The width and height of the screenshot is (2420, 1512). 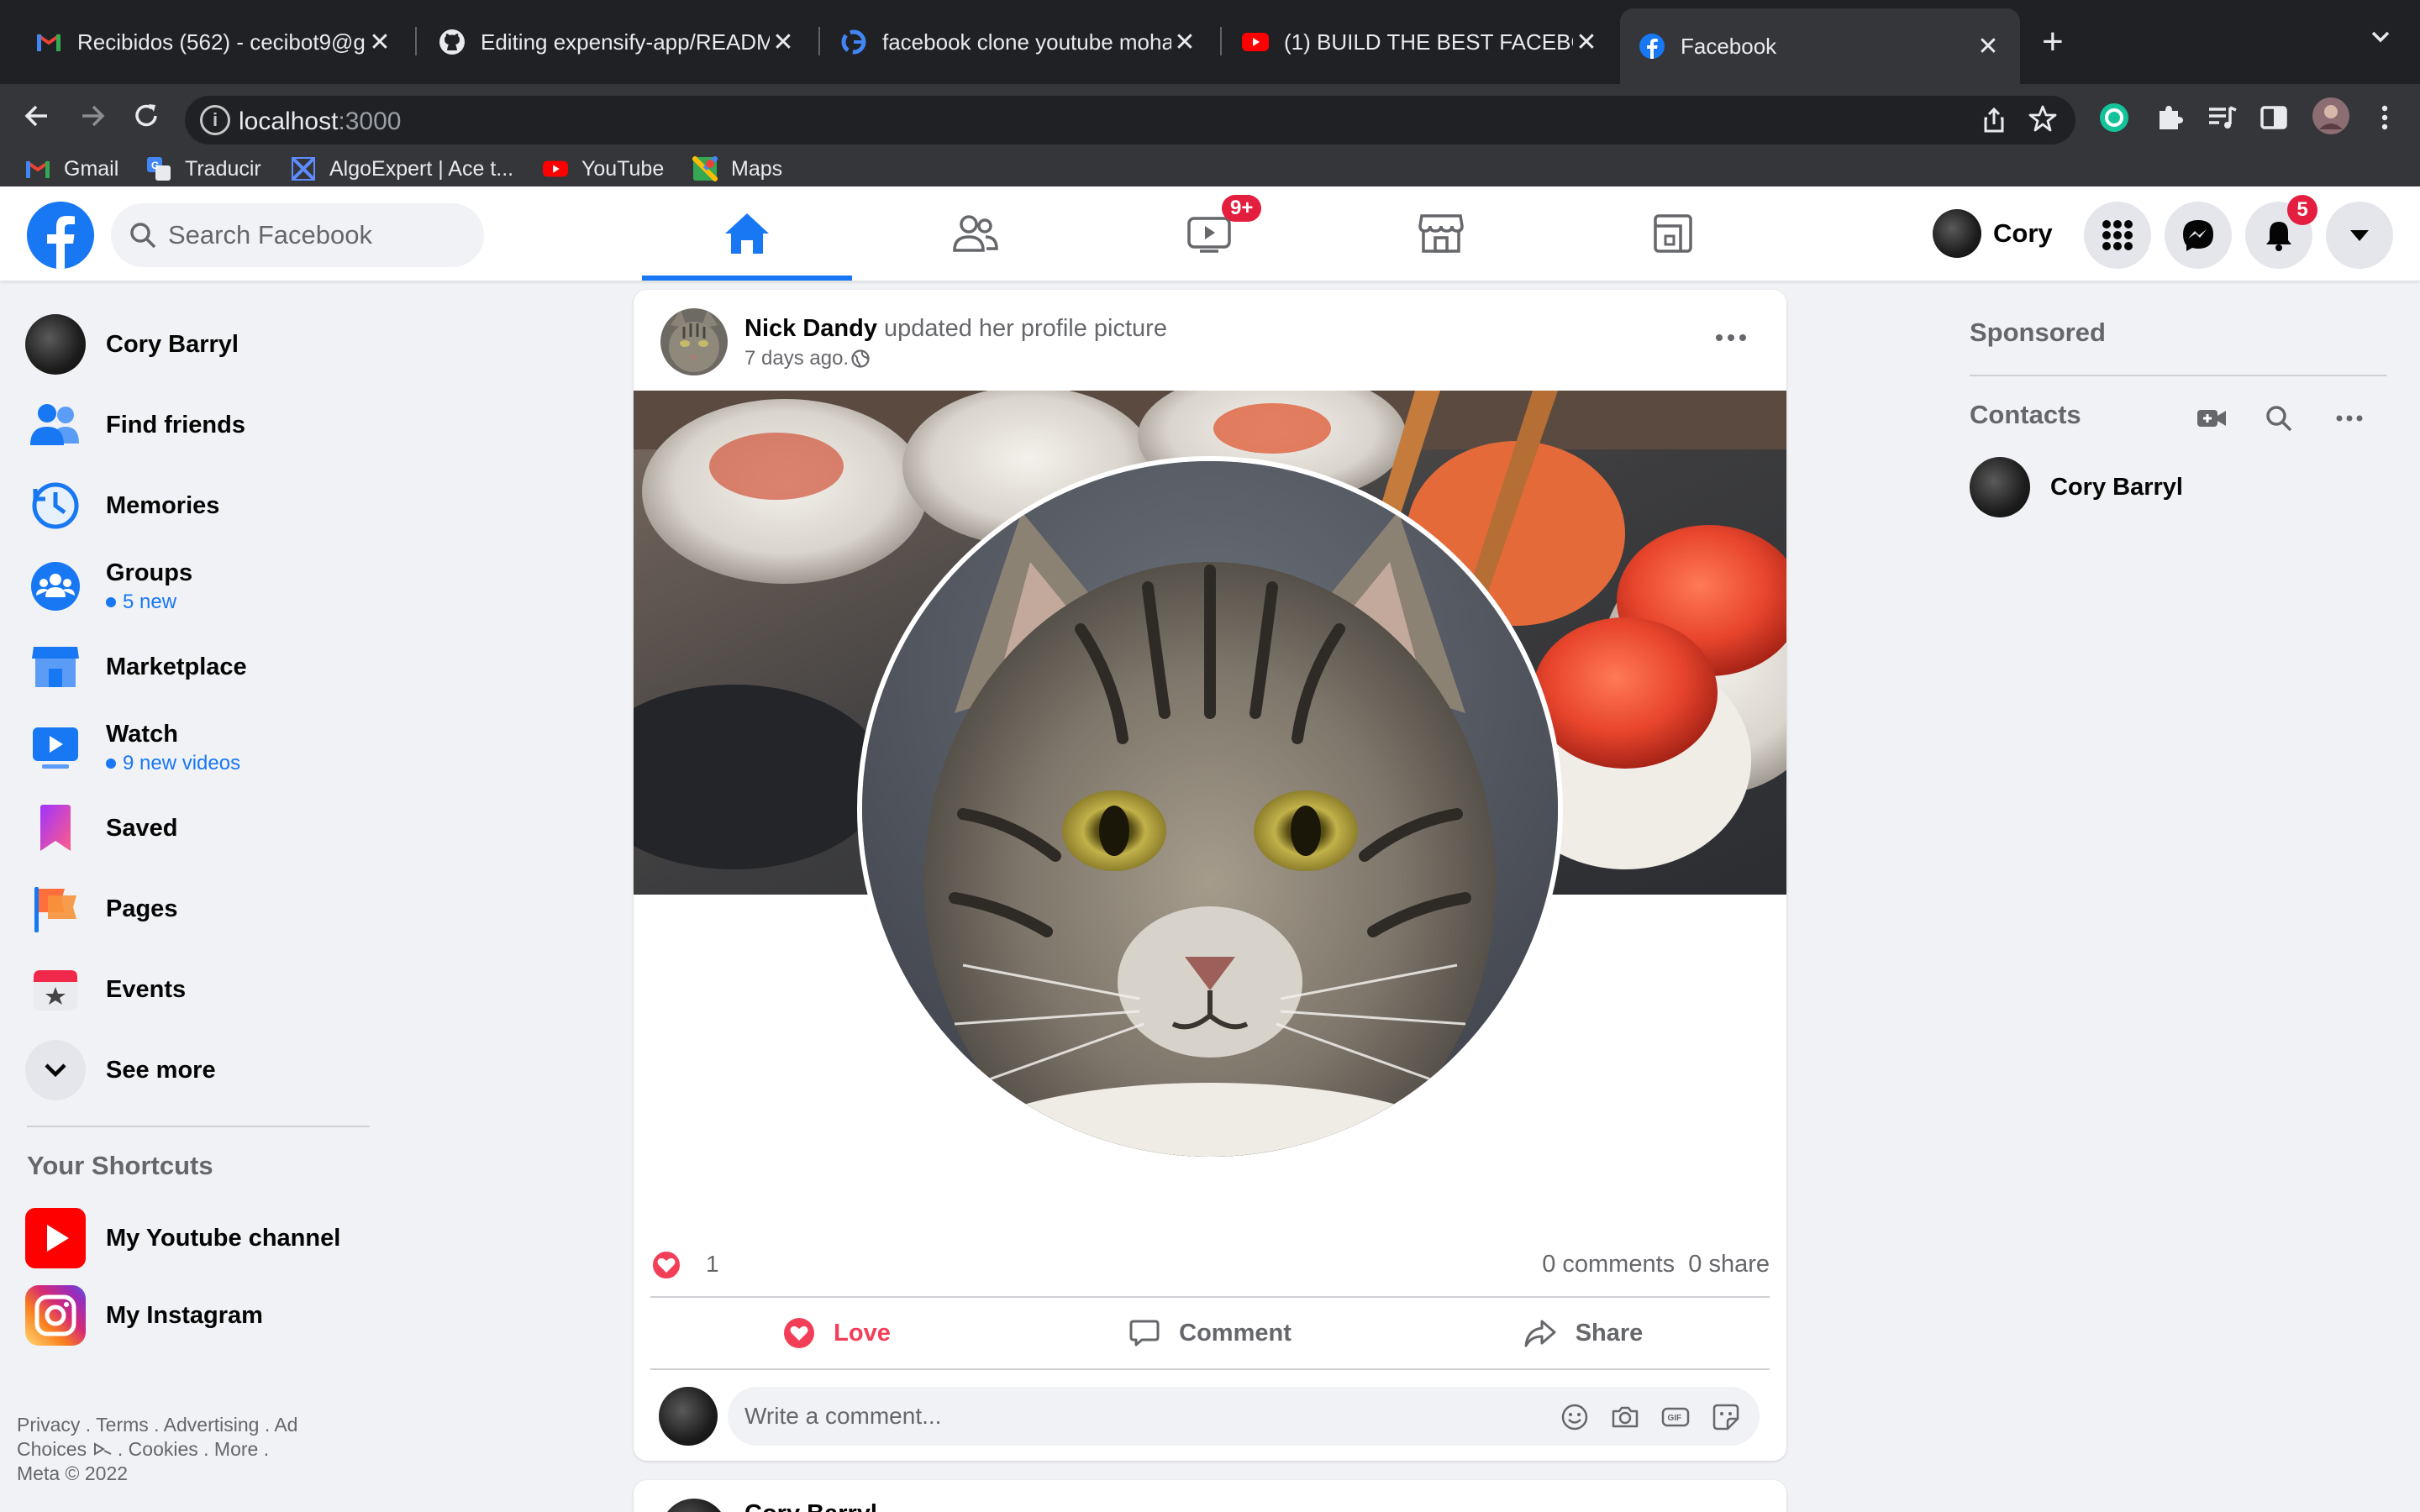 I want to click on footer-links: Privacy . Terms . Advertising . Ad, so click(x=193, y=1425).